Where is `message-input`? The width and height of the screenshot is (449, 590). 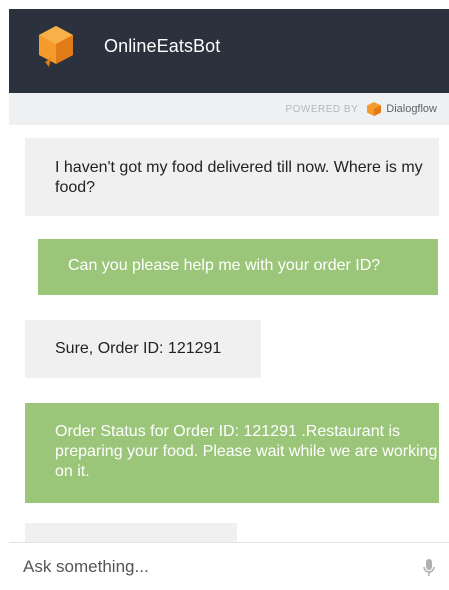 message-input is located at coordinates (213, 567).